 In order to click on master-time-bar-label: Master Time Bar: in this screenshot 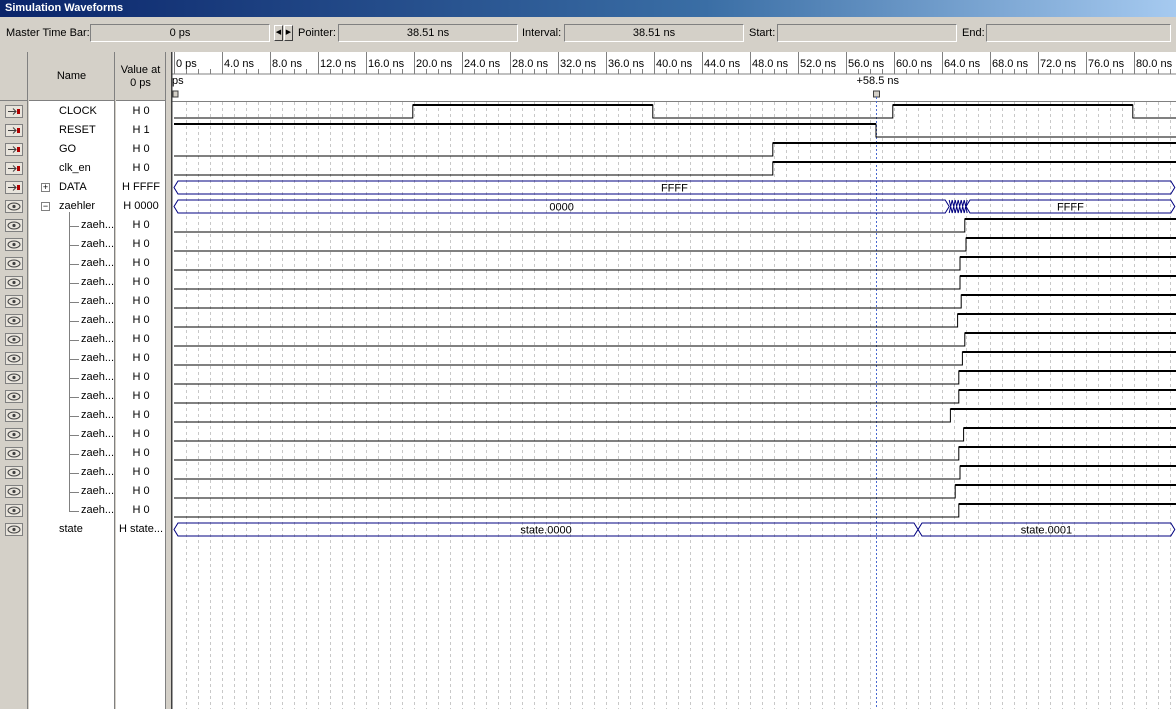, I will do `click(48, 33)`.